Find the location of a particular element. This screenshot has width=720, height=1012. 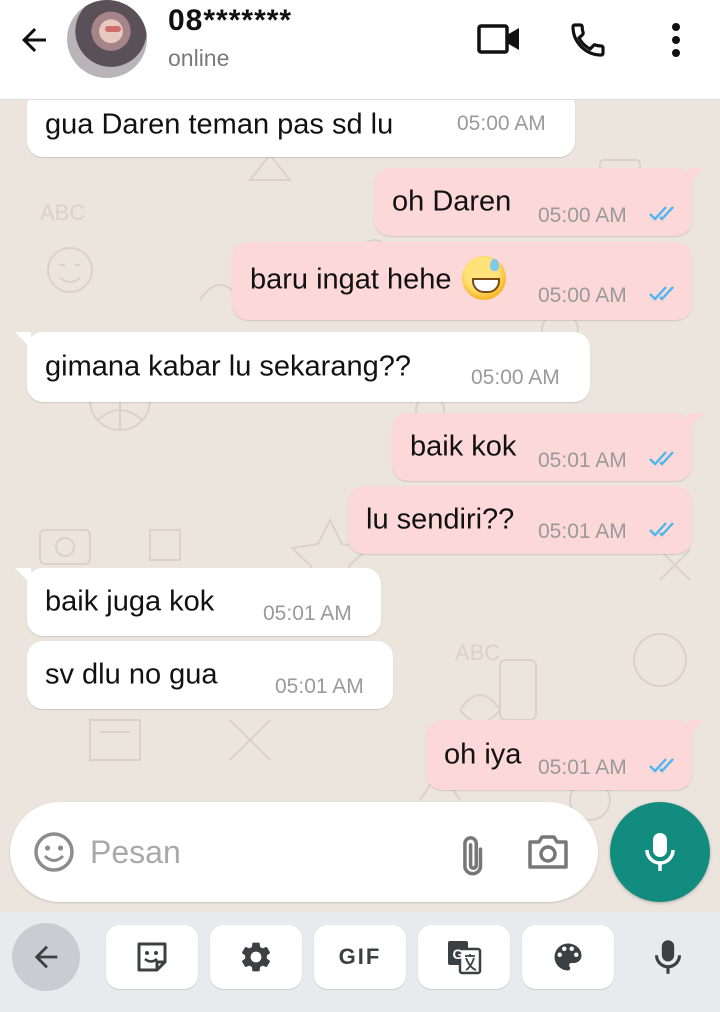

voice-call-button is located at coordinates (588, 40).